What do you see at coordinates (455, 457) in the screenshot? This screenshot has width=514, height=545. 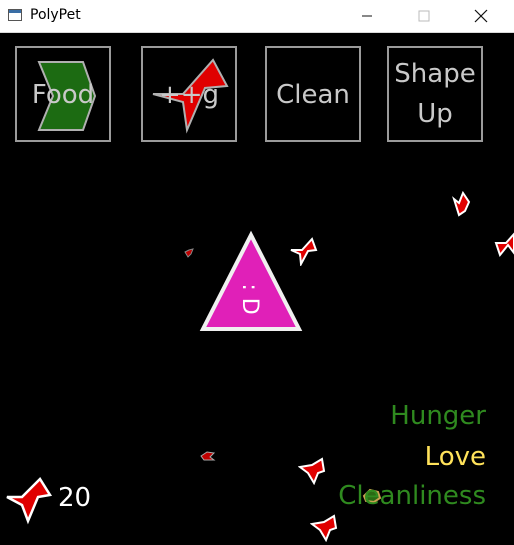 I see `love-stat: Love` at bounding box center [455, 457].